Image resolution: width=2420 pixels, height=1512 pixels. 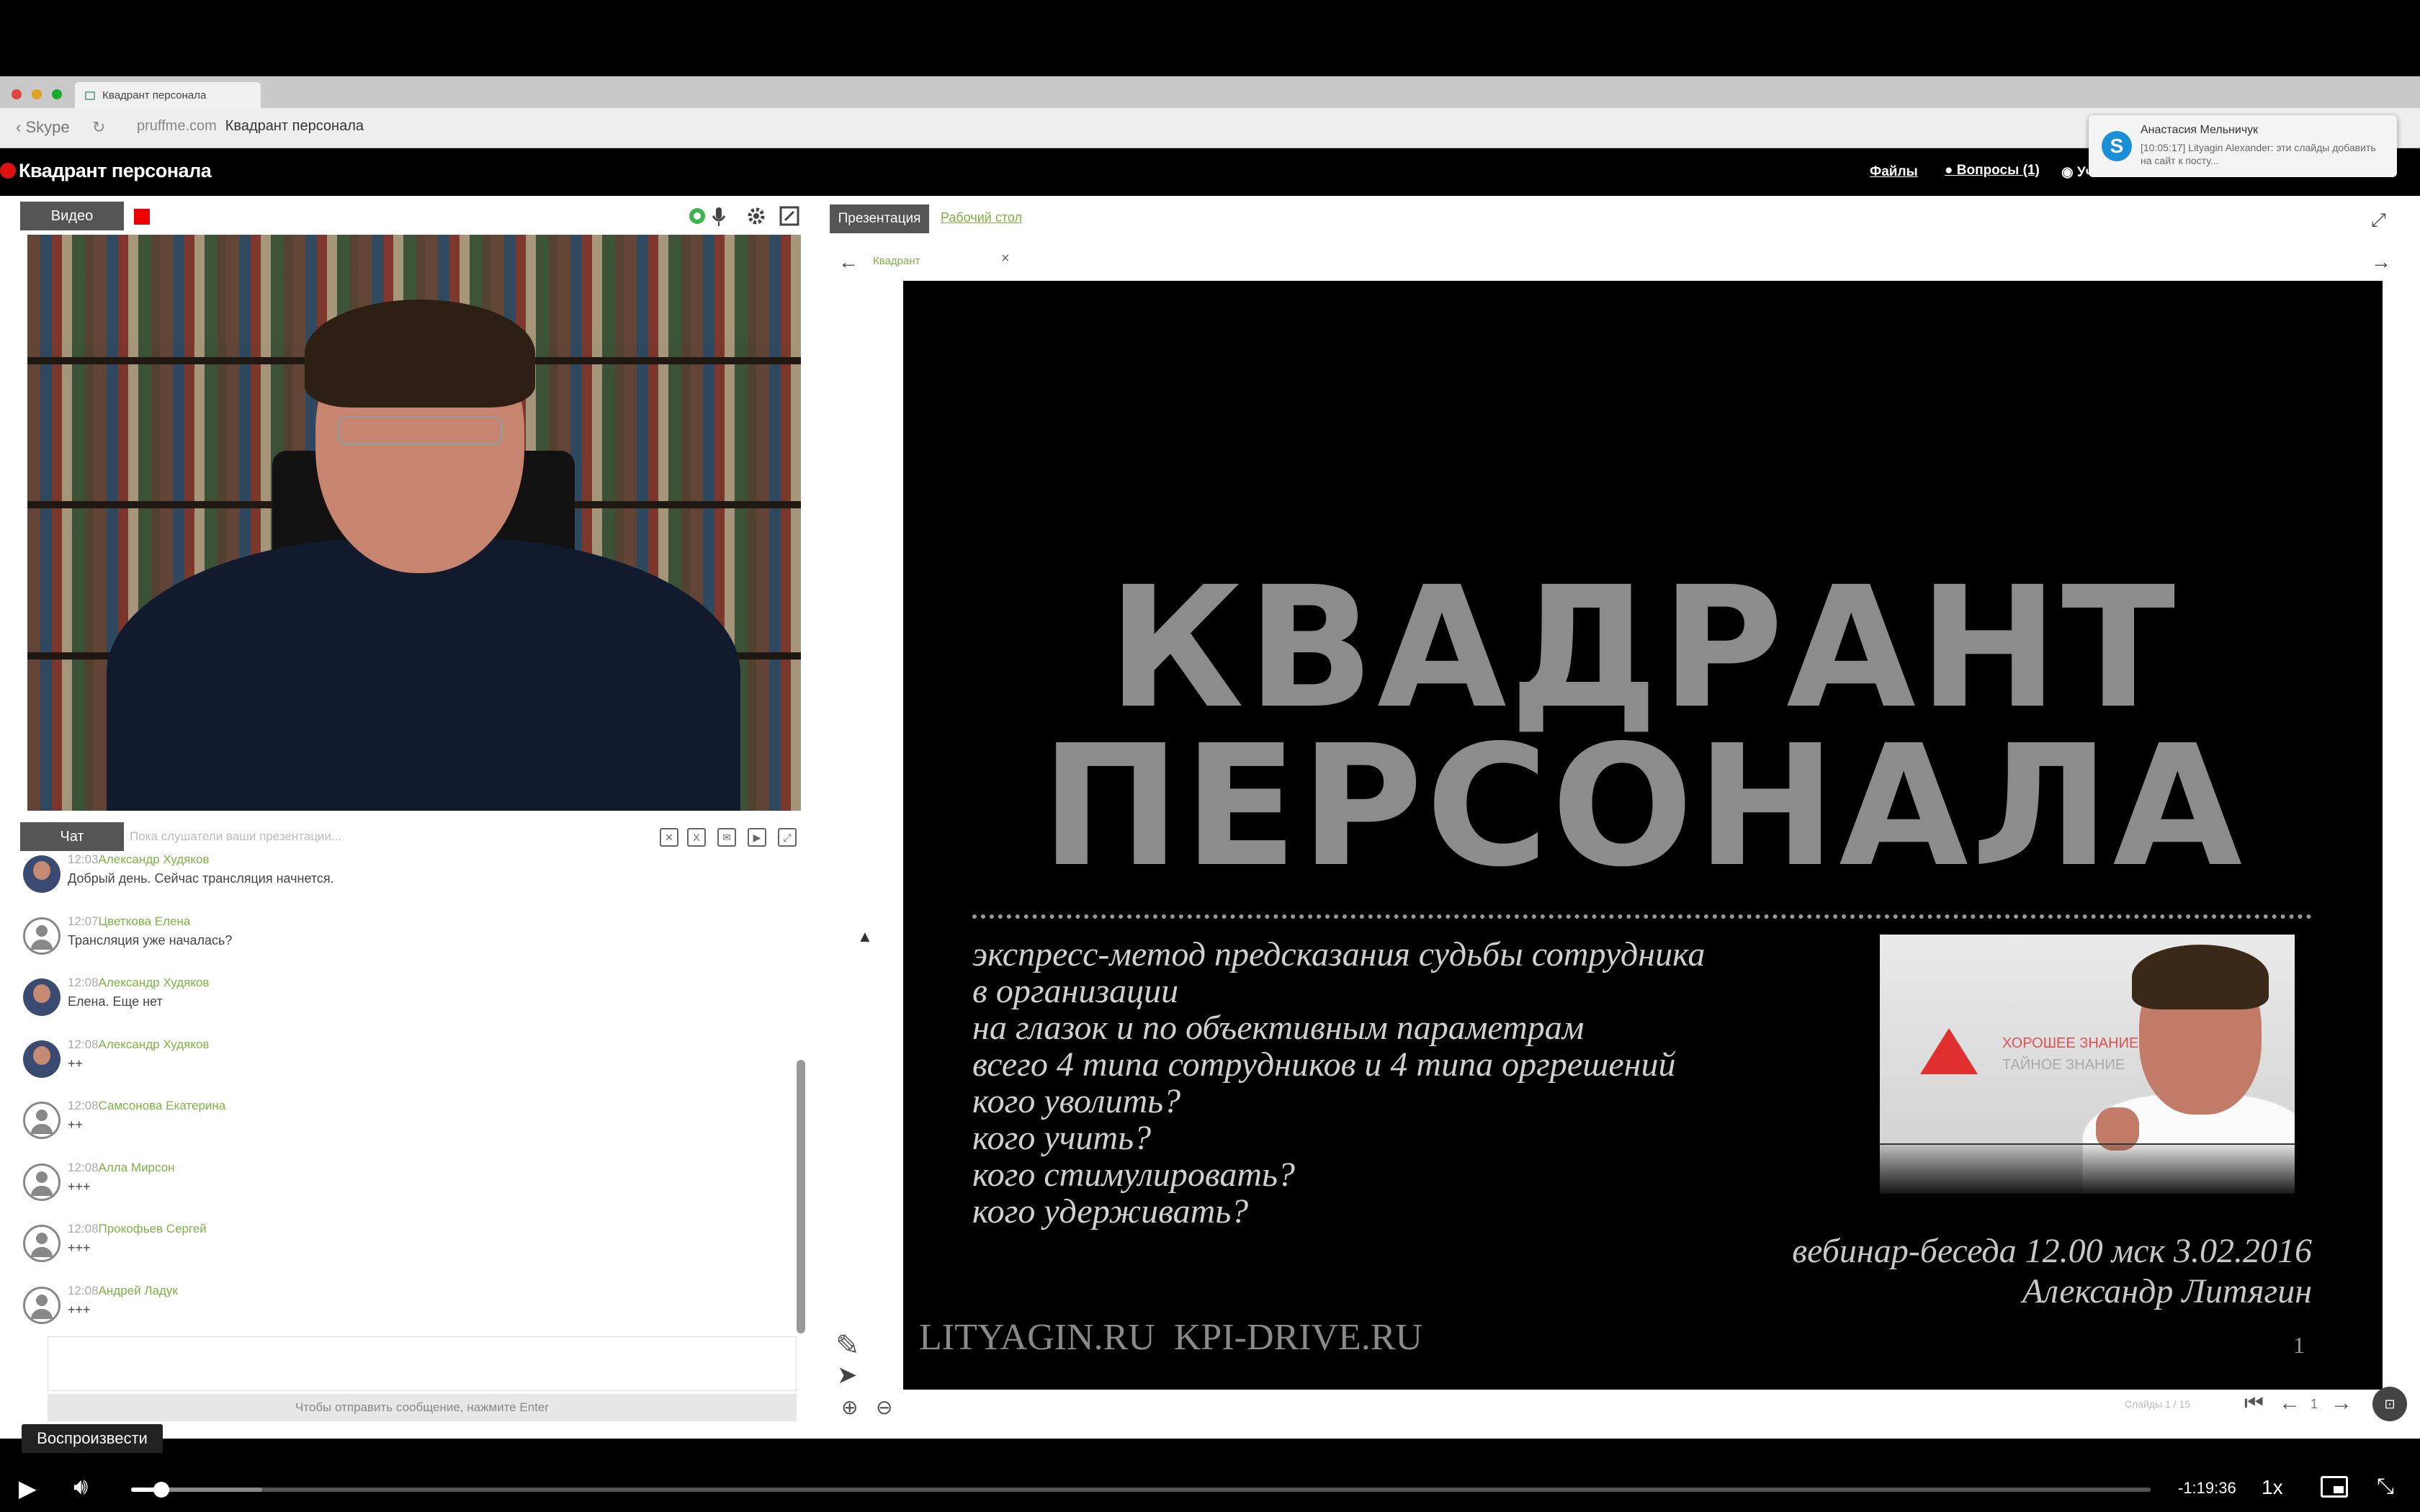 What do you see at coordinates (2382, 219) in the screenshot?
I see `expand-presentation-icon: ⤢` at bounding box center [2382, 219].